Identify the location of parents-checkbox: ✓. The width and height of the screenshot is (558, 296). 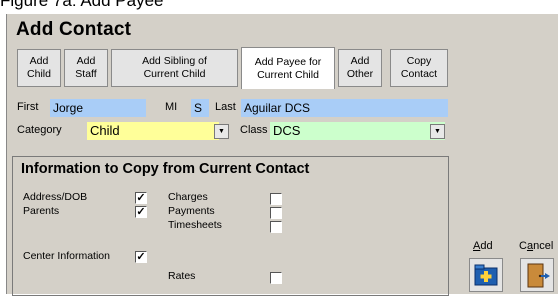
(141, 212).